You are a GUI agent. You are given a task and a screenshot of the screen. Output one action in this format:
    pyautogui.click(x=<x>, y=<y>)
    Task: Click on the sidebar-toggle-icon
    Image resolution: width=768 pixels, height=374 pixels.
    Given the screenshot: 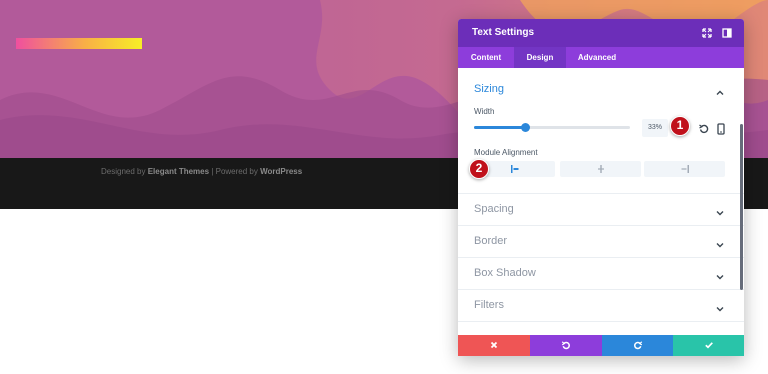 What is the action you would take?
    pyautogui.click(x=727, y=33)
    